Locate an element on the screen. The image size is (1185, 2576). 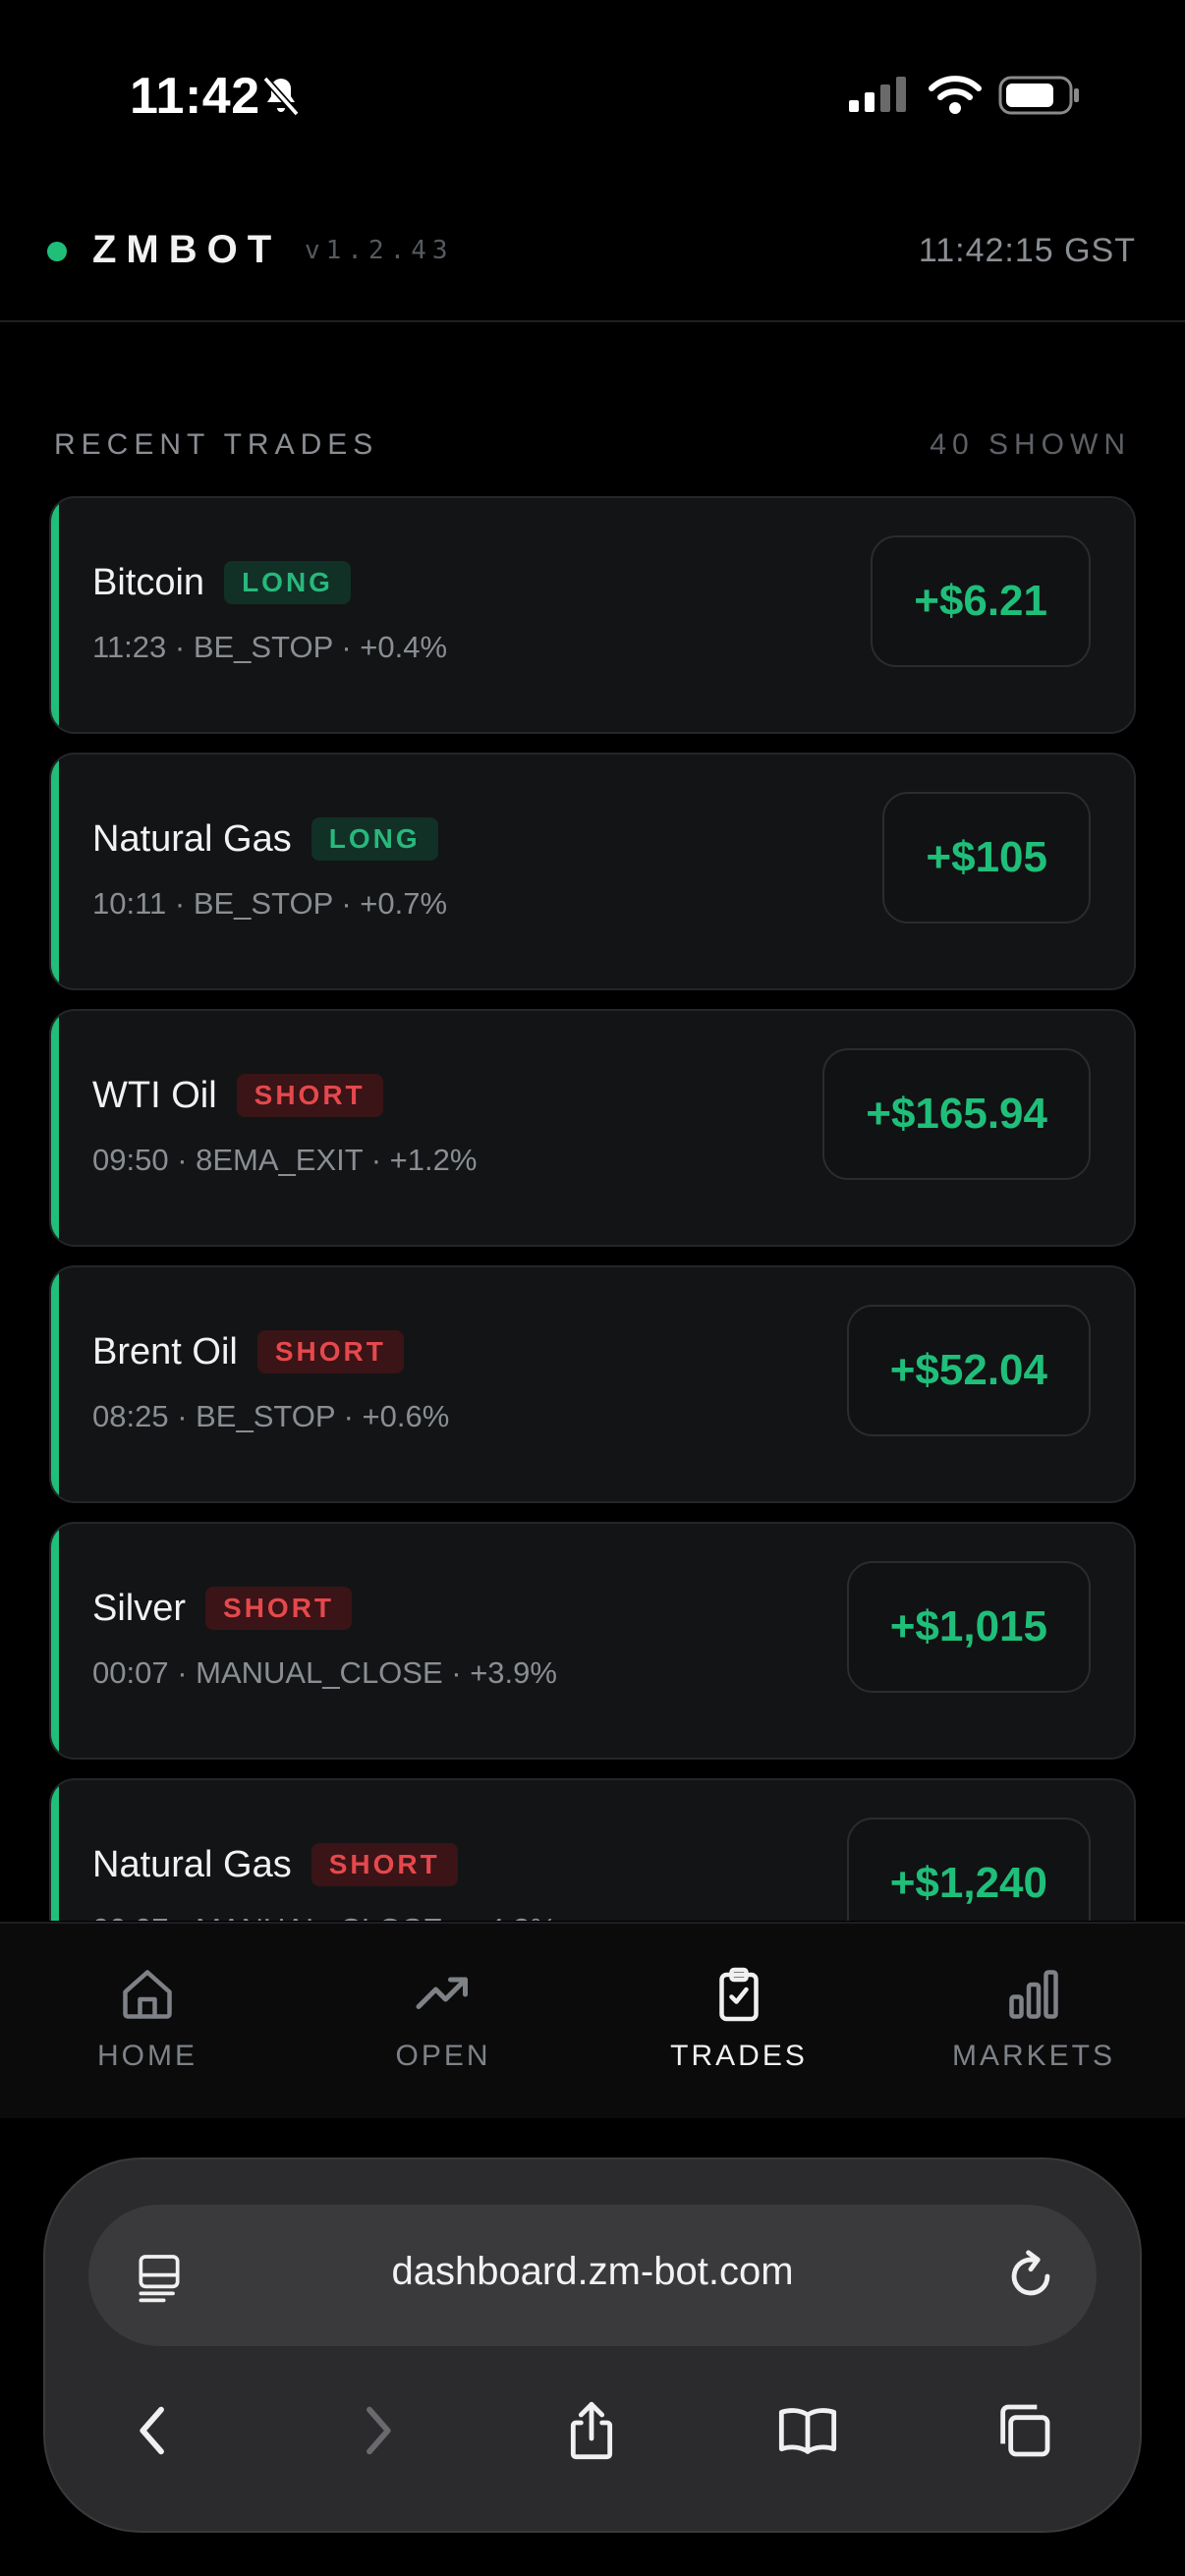
trade-asset: WTI Oil is located at coordinates (154, 1095).